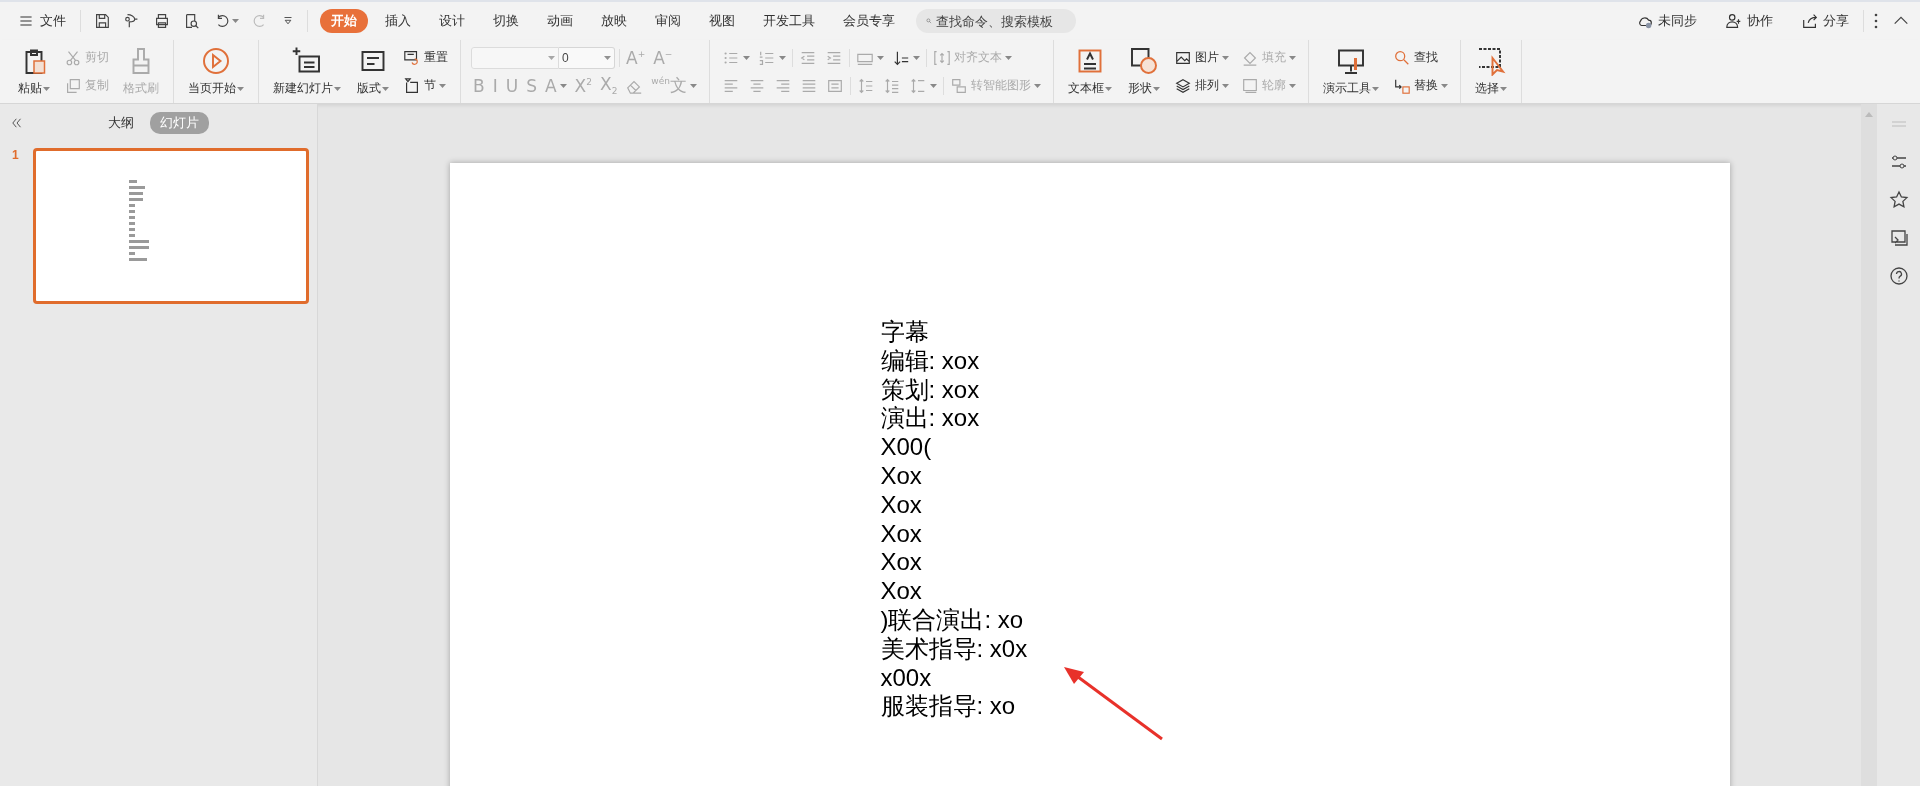 This screenshot has height=786, width=1920. Describe the element at coordinates (789, 21) in the screenshot. I see `ribbon-tab: 开发工具` at that location.